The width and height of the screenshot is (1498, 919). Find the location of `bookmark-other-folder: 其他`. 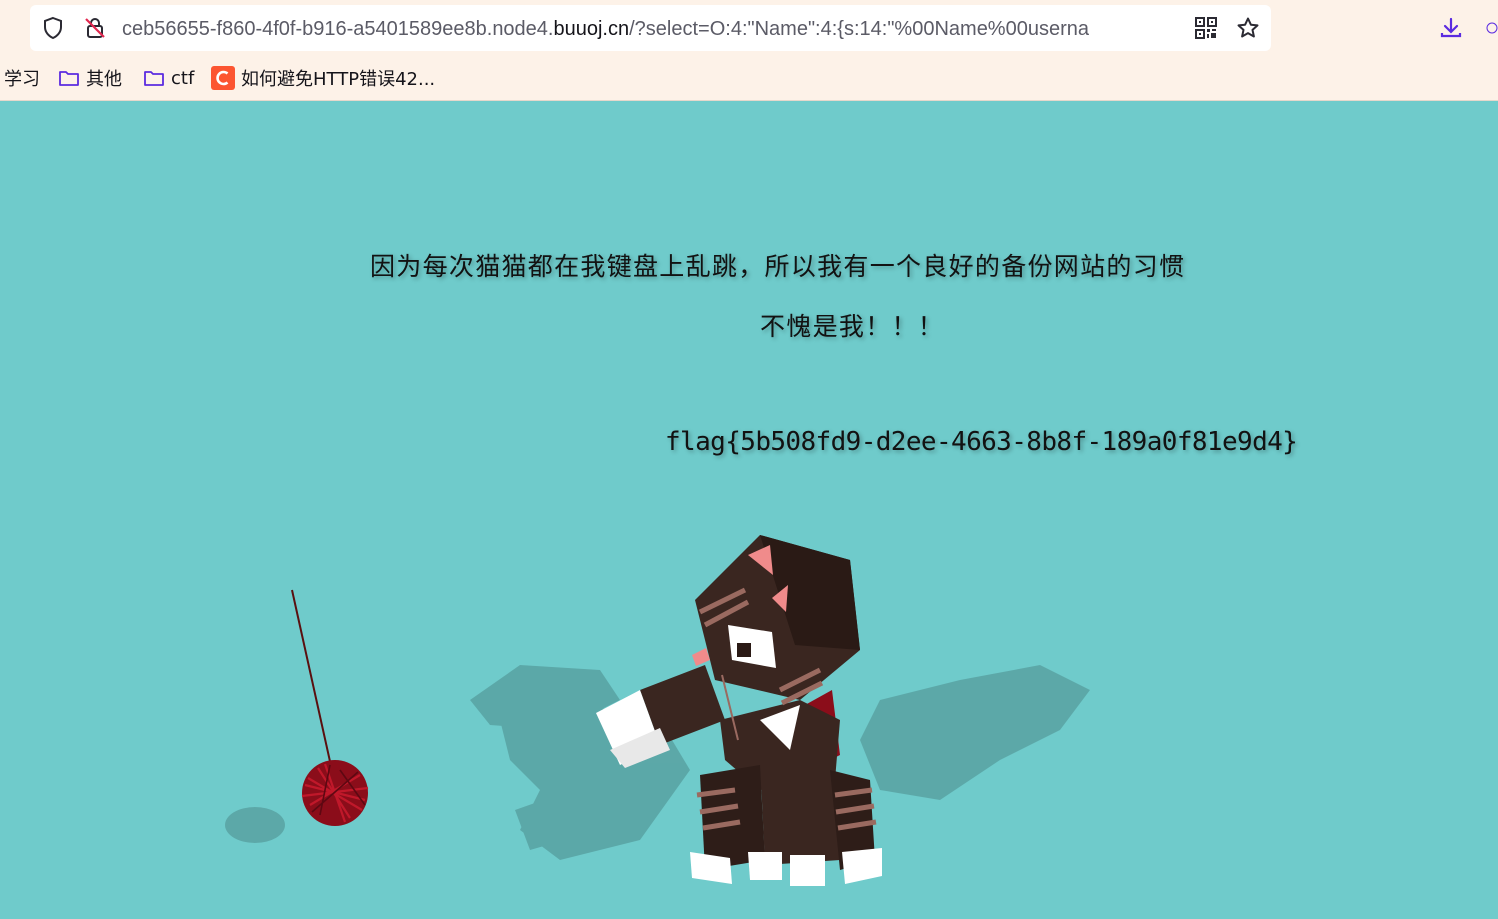

bookmark-other-folder: 其他 is located at coordinates (90, 78).